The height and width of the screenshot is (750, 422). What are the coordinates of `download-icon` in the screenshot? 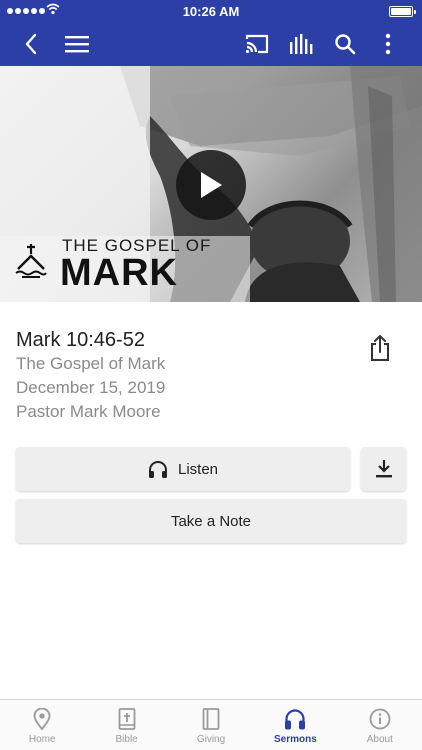 It's located at (383, 469).